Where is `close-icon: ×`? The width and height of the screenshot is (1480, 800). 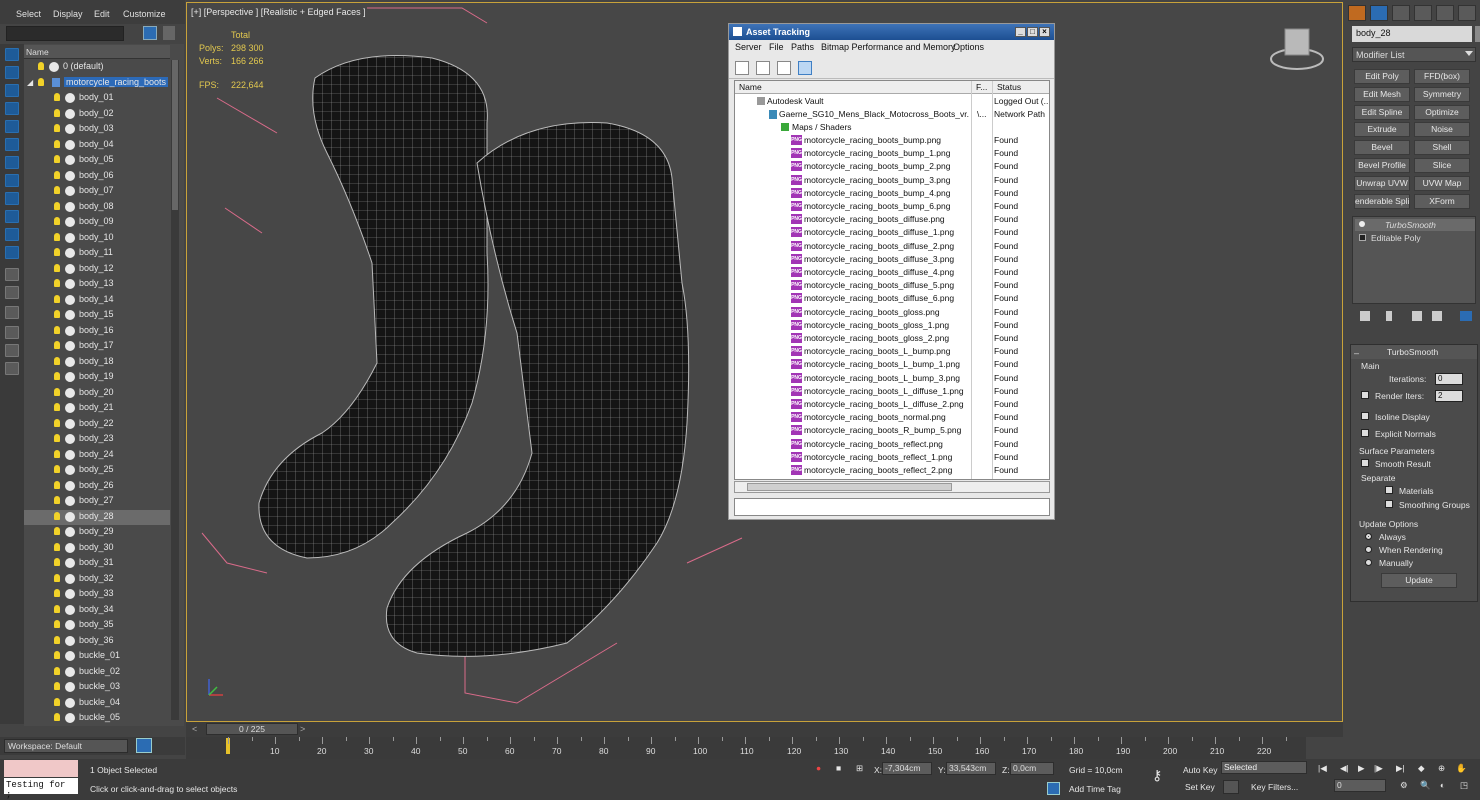
close-icon: × is located at coordinates (1044, 32).